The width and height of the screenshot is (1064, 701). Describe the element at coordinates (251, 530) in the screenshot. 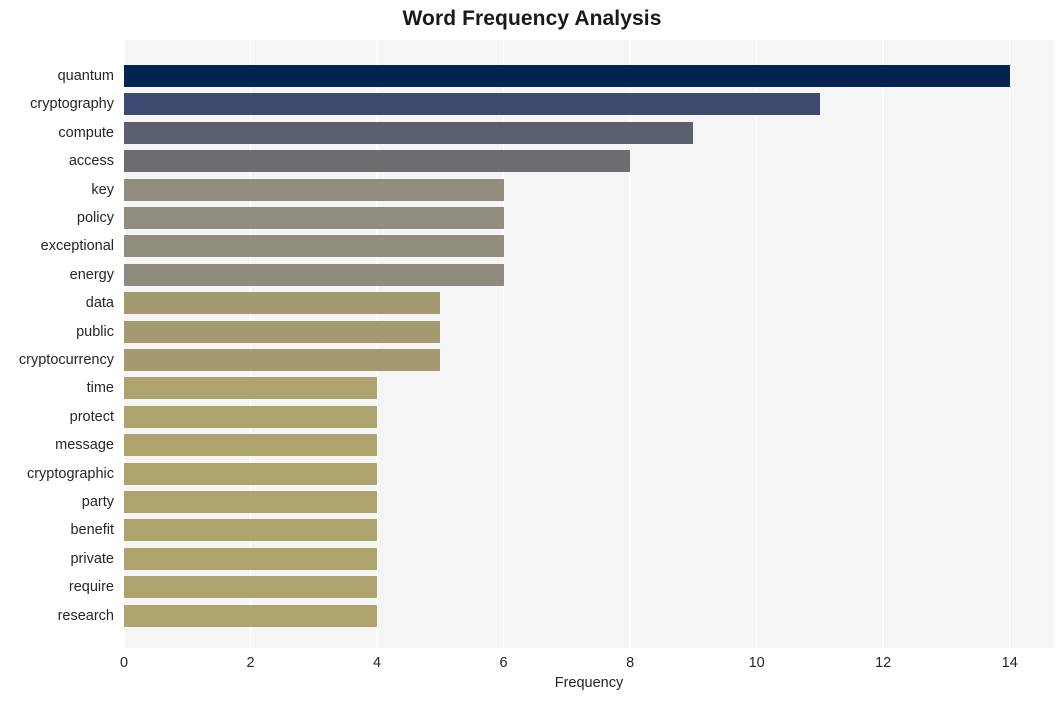

I see `bar-benefit` at that location.